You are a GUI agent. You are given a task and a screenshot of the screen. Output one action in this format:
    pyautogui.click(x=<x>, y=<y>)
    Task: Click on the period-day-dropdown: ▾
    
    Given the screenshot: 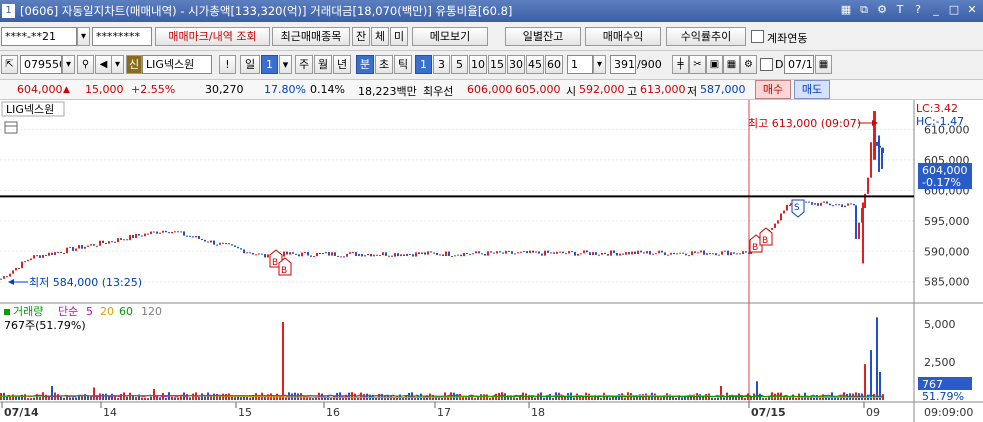 What is the action you would take?
    pyautogui.click(x=285, y=64)
    